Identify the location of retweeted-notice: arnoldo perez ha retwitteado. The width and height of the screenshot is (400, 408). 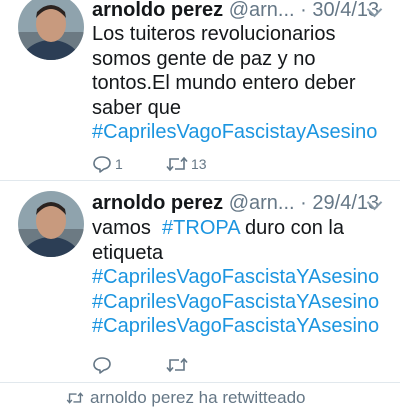
(185, 398).